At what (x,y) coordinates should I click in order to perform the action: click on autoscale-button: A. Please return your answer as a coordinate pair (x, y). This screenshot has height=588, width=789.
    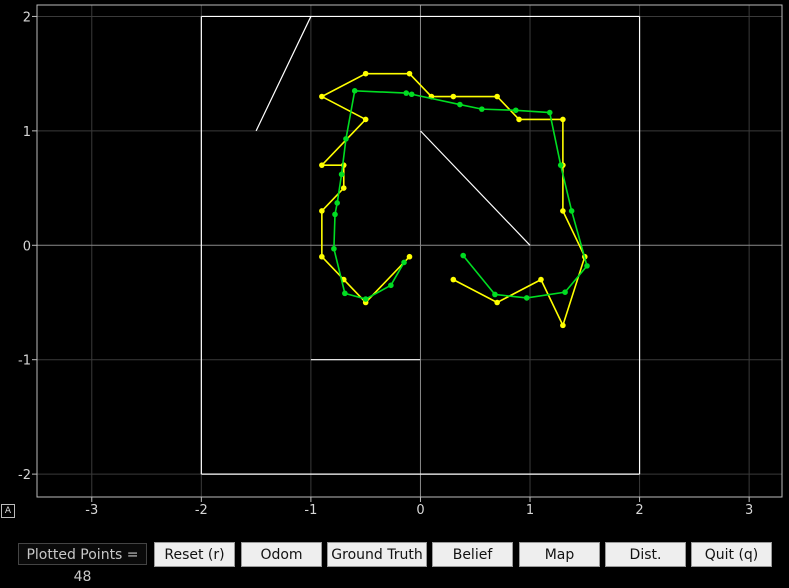
    Looking at the image, I should click on (8, 511).